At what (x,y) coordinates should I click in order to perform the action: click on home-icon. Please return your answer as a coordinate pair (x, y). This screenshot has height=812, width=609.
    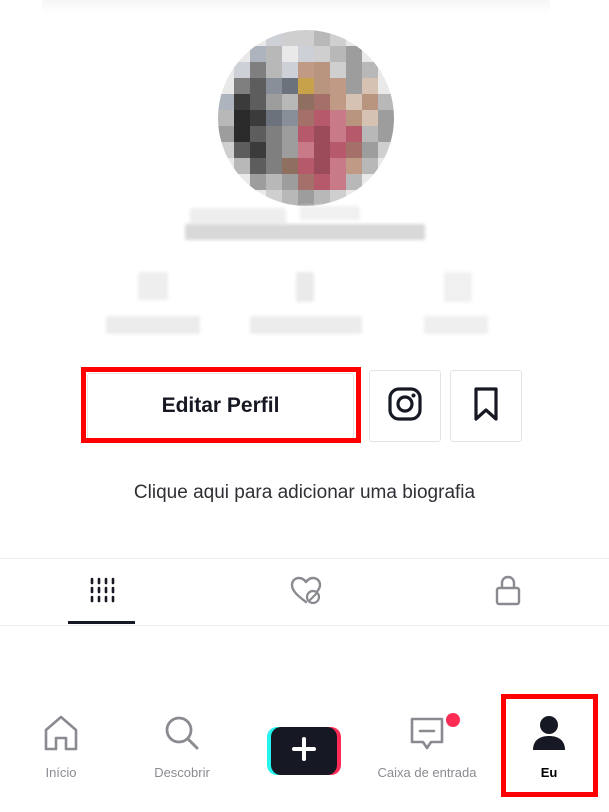
    Looking at the image, I should click on (61, 735).